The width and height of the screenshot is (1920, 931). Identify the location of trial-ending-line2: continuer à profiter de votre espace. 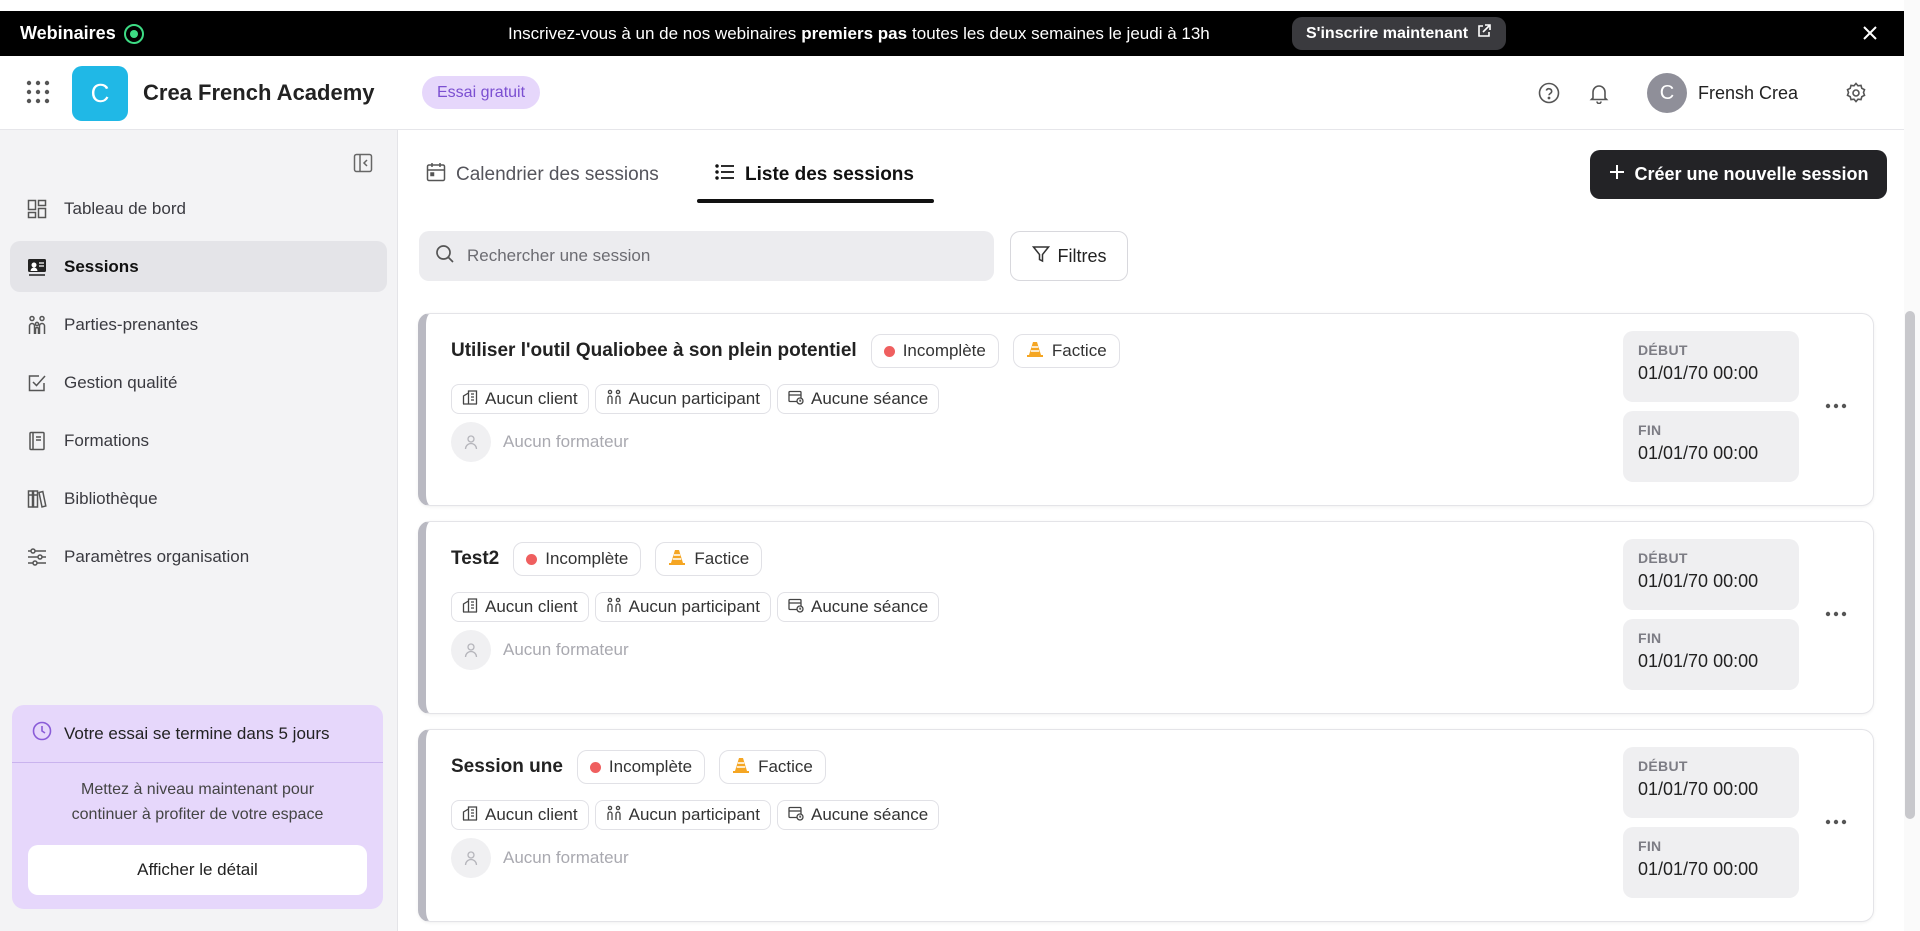
(197, 814).